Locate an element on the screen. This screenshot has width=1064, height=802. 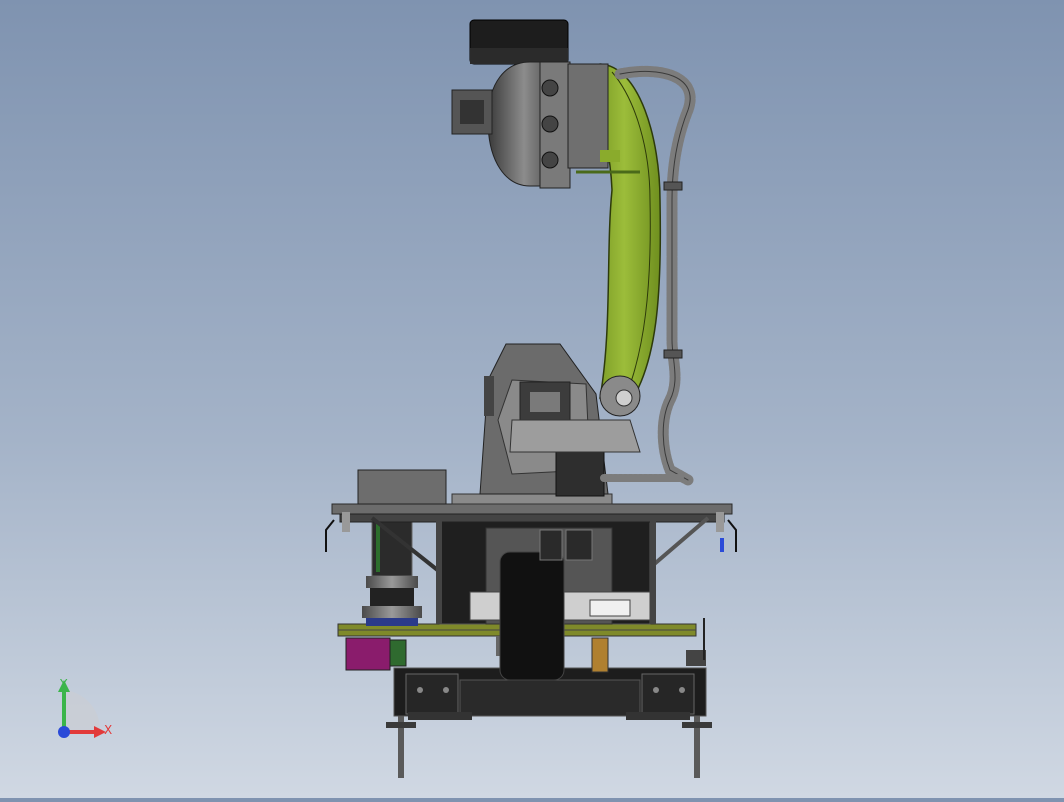
drive-unit is located at coordinates (545, 600).